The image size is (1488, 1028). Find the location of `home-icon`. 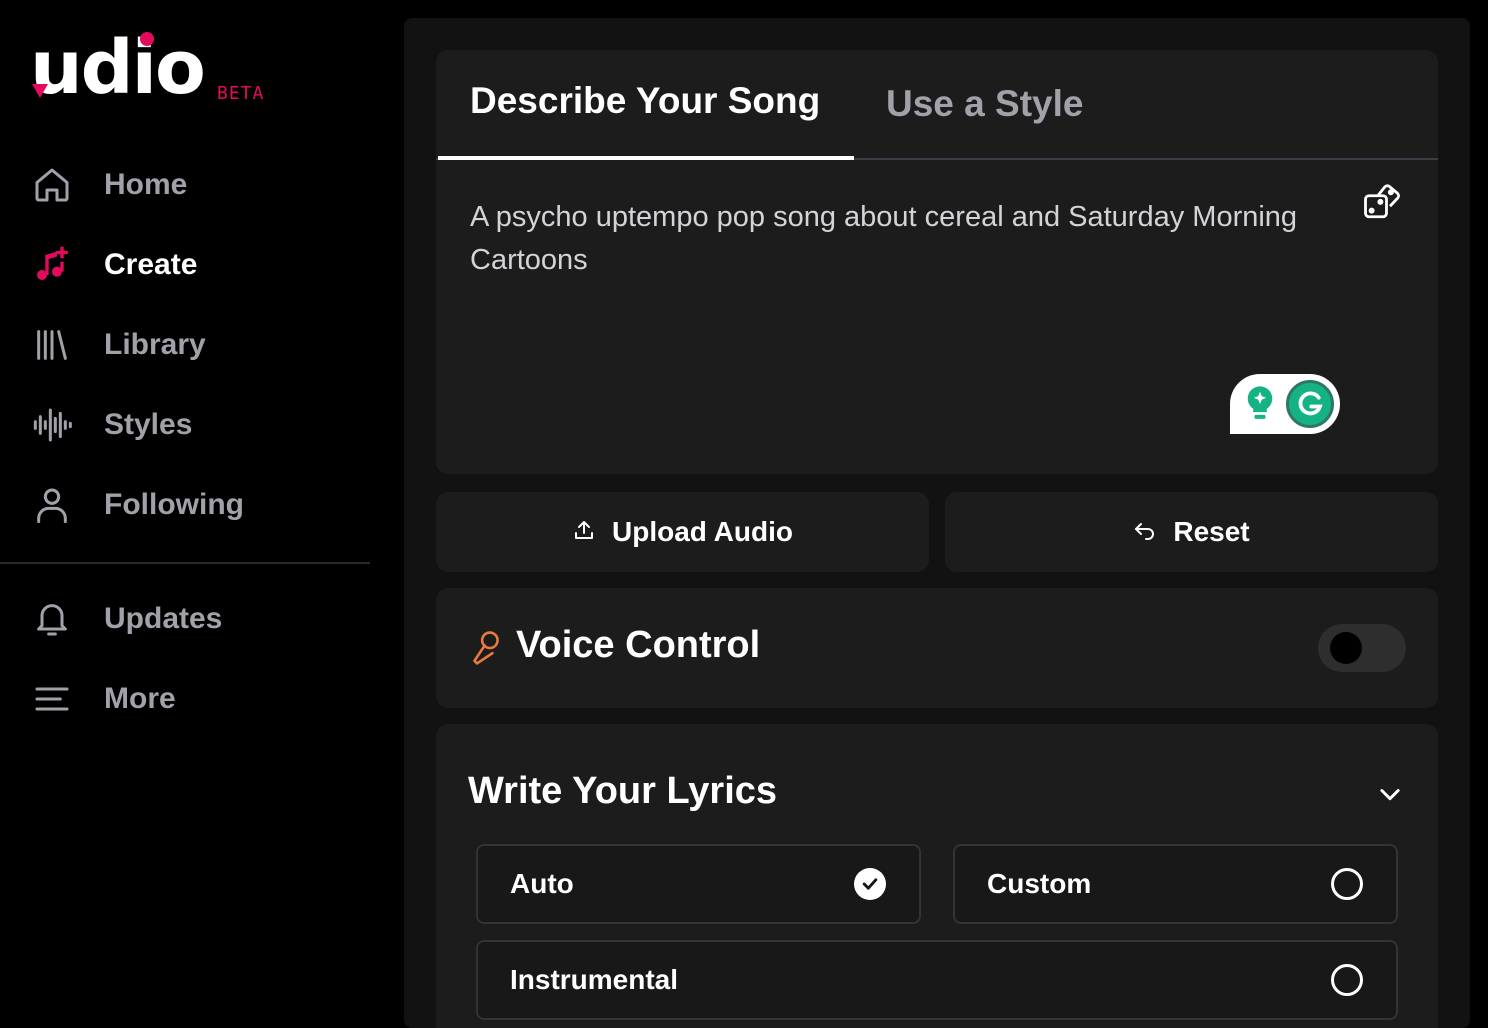

home-icon is located at coordinates (52, 185).